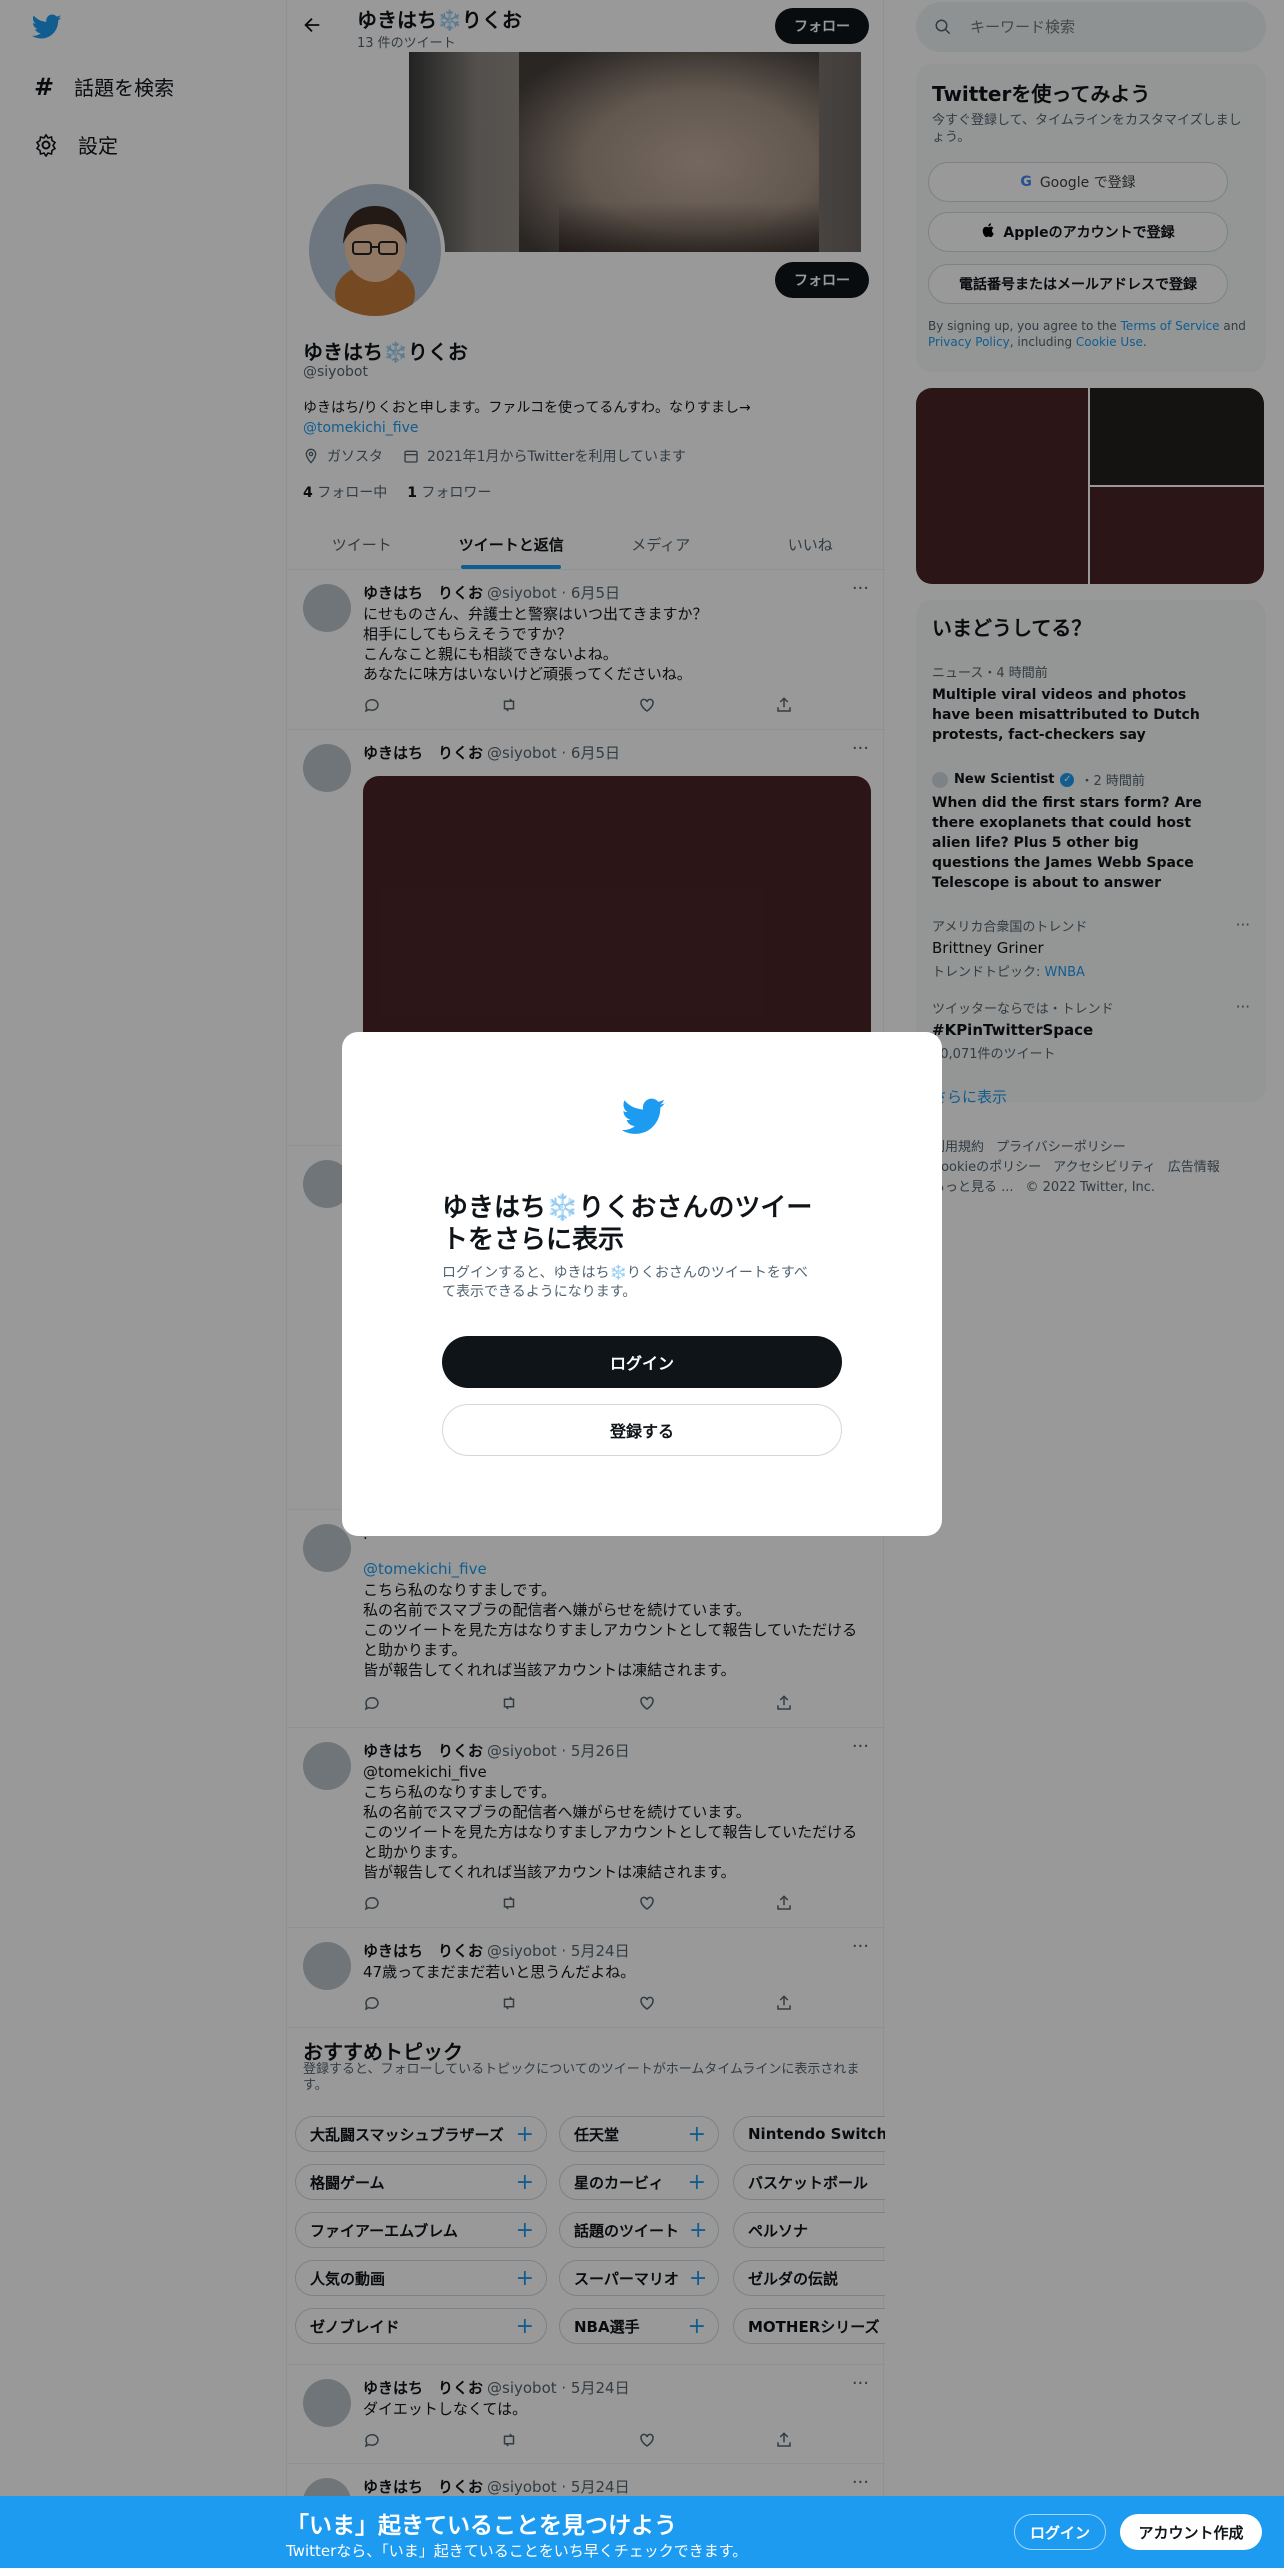 This screenshot has height=2568, width=1284. I want to click on modal-title: ゆきはち❄️りくおさんのツイー トをさらに表示, so click(627, 1224).